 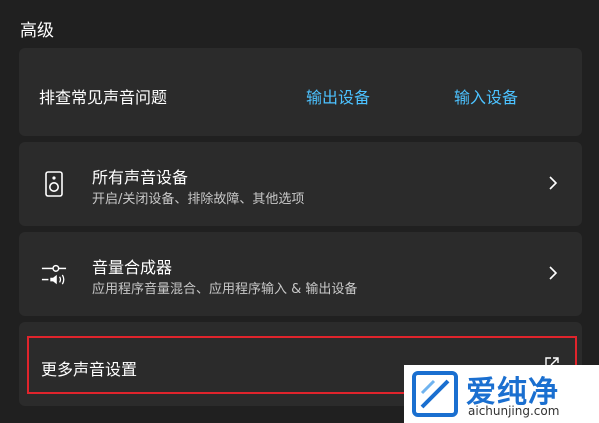 I want to click on all-sound-devices-subtitle: 开启/关闭设备、排除故障、其他选项, so click(x=198, y=199).